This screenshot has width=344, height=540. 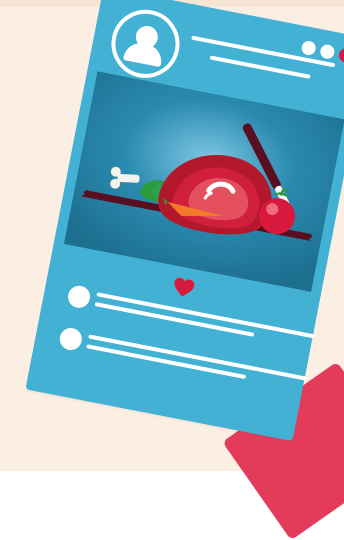 I want to click on heart-icon, so click(x=183, y=288).